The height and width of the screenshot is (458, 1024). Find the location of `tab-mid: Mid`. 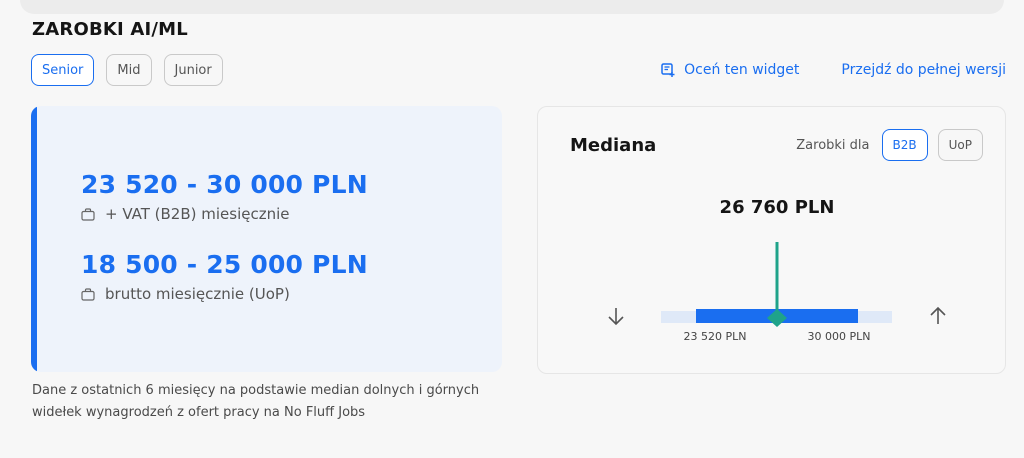

tab-mid: Mid is located at coordinates (129, 70).